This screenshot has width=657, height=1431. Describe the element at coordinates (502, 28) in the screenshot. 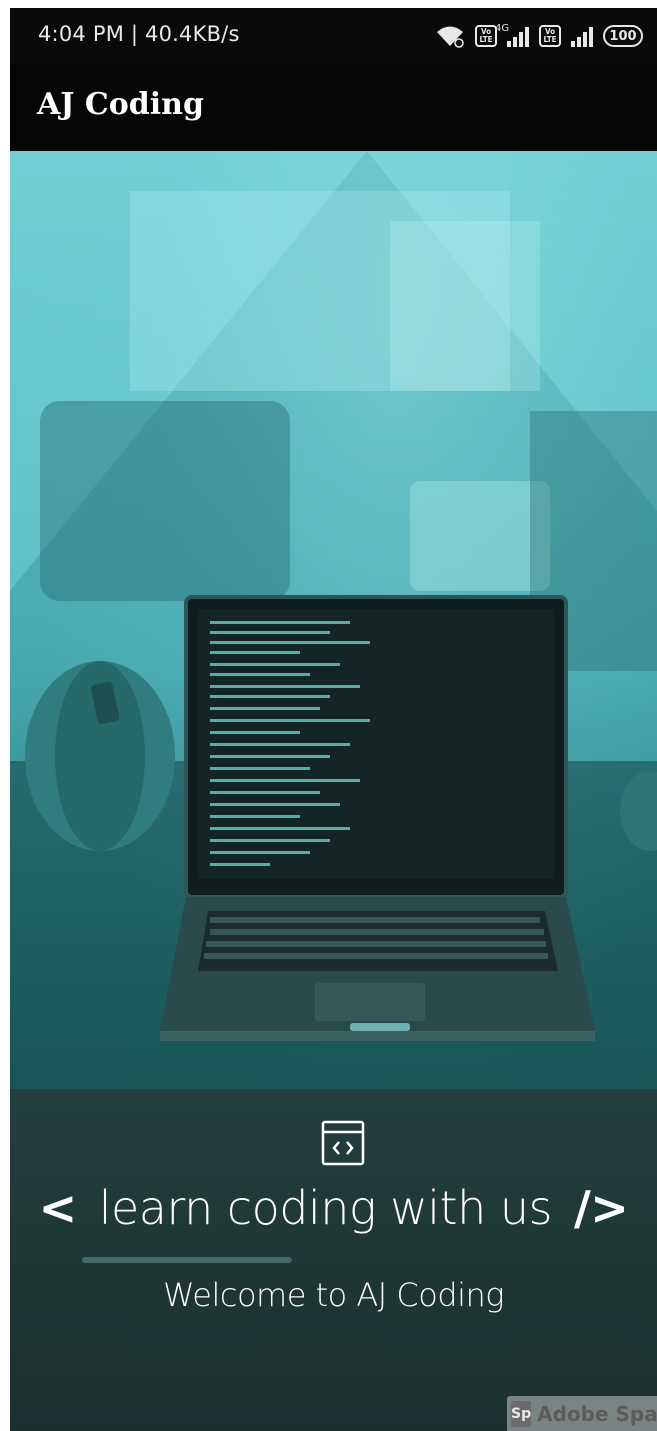

I see `network-type-label: 4G` at that location.